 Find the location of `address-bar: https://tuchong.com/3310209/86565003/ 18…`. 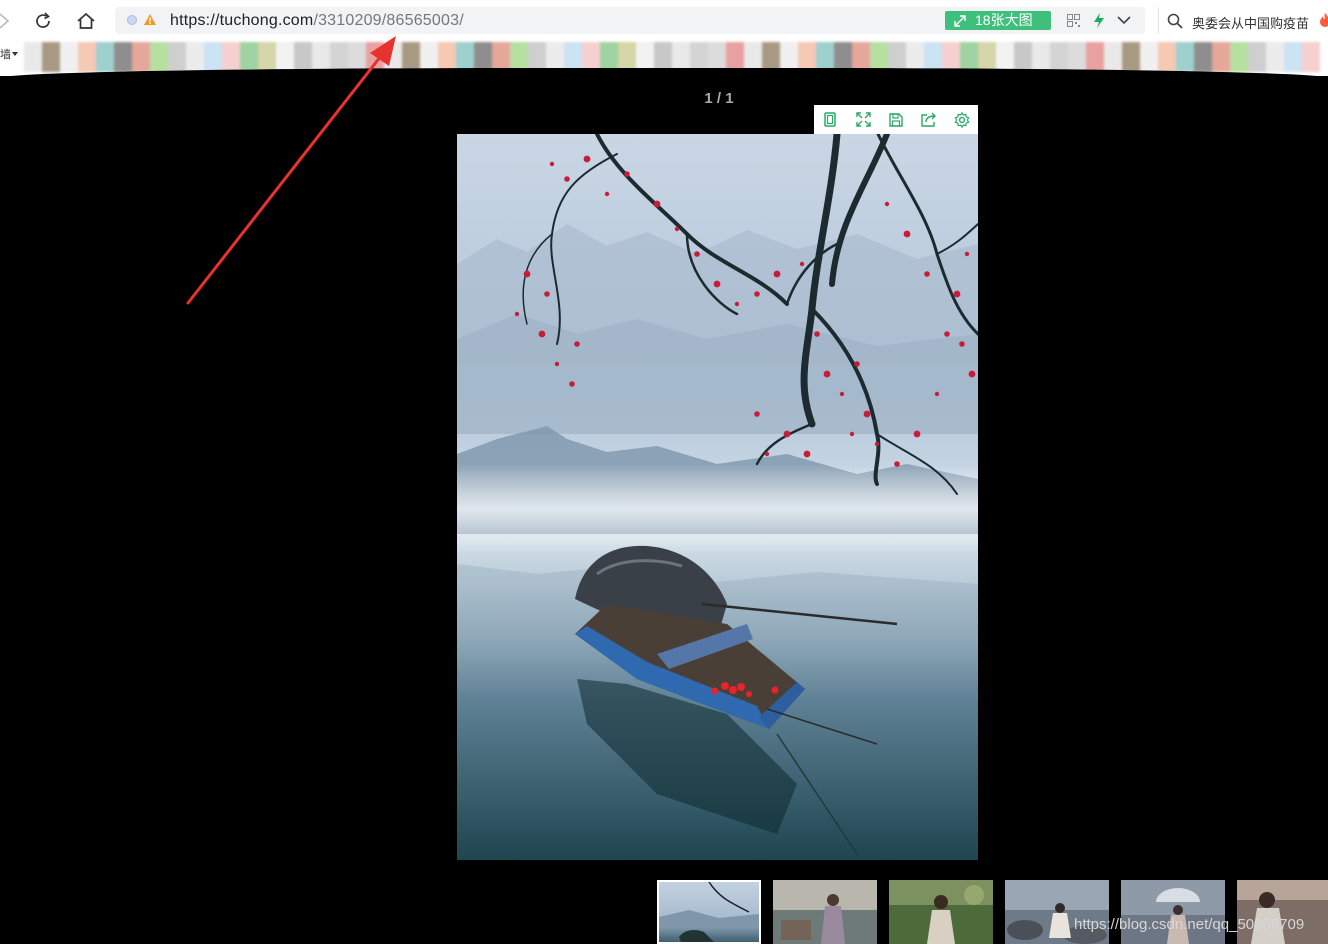

address-bar: https://tuchong.com/3310209/86565003/ 18… is located at coordinates (630, 20).